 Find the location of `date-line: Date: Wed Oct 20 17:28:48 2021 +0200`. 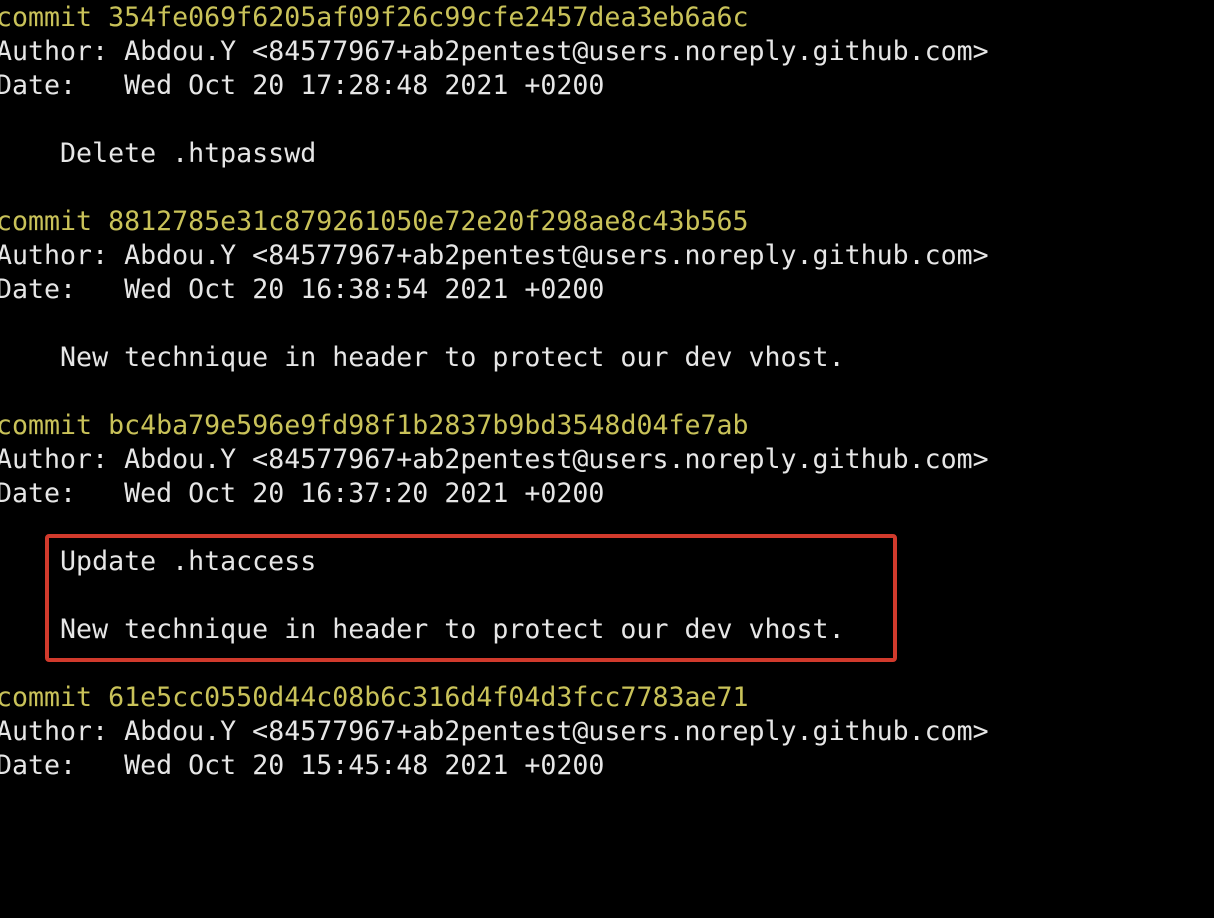

date-line: Date: Wed Oct 20 17:28:48 2021 +0200 is located at coordinates (302, 86).